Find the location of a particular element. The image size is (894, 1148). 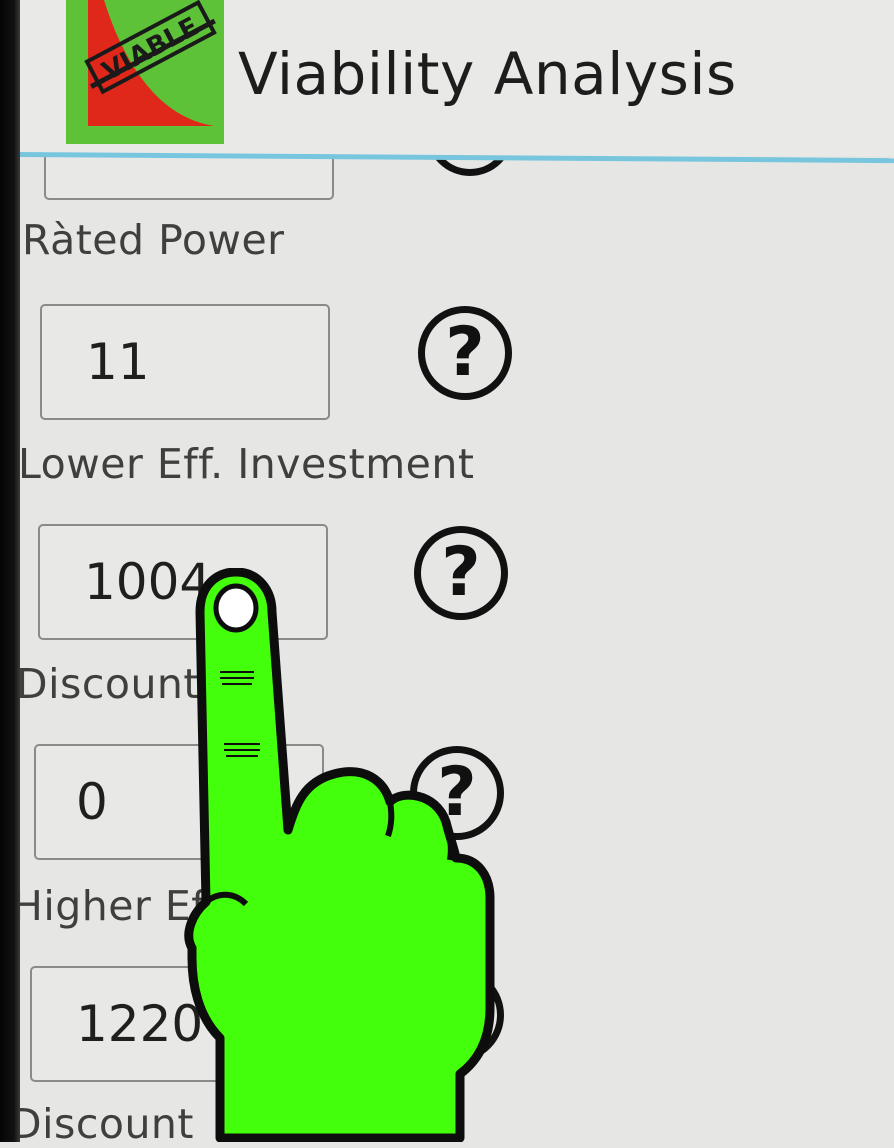

discount-2-label: Discount is located at coordinates (102, 1124).